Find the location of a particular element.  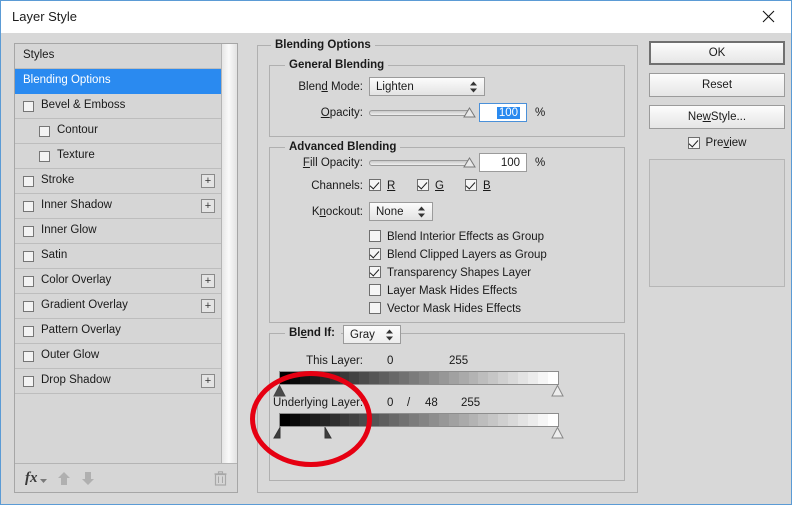

this-layer-white-slider is located at coordinates (557, 392).